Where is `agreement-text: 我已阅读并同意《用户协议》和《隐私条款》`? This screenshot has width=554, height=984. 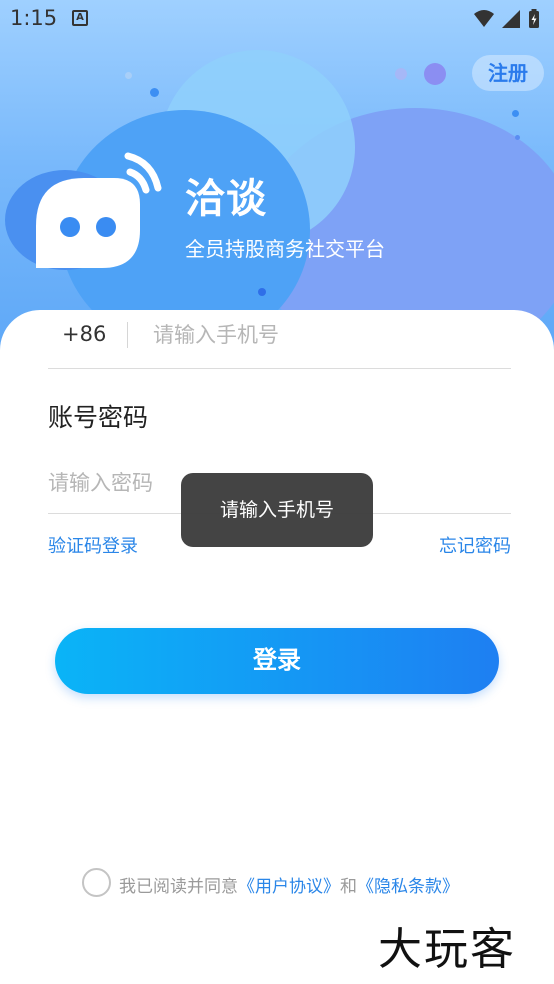
agreement-text: 我已阅读并同意《用户协议》和《隐私条款》 is located at coordinates (289, 884).